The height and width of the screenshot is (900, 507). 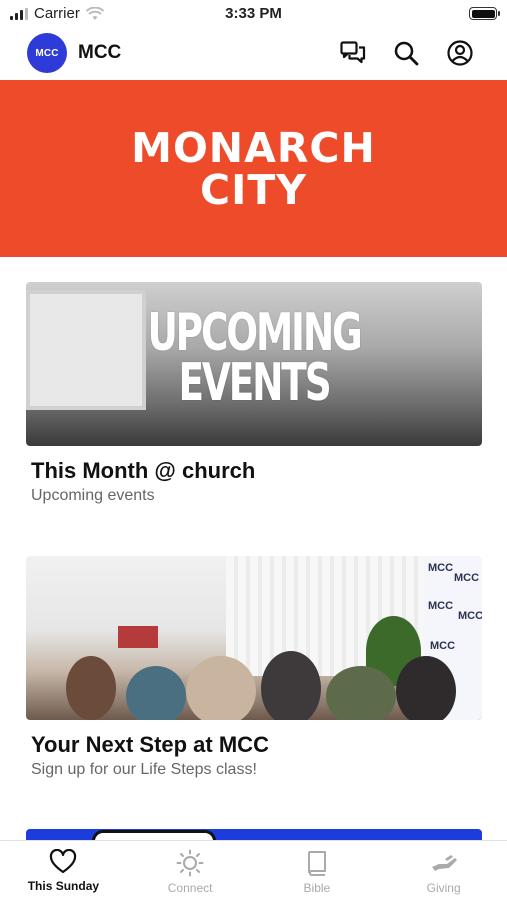 I want to click on status-time: 3:33 PM, so click(x=253, y=13).